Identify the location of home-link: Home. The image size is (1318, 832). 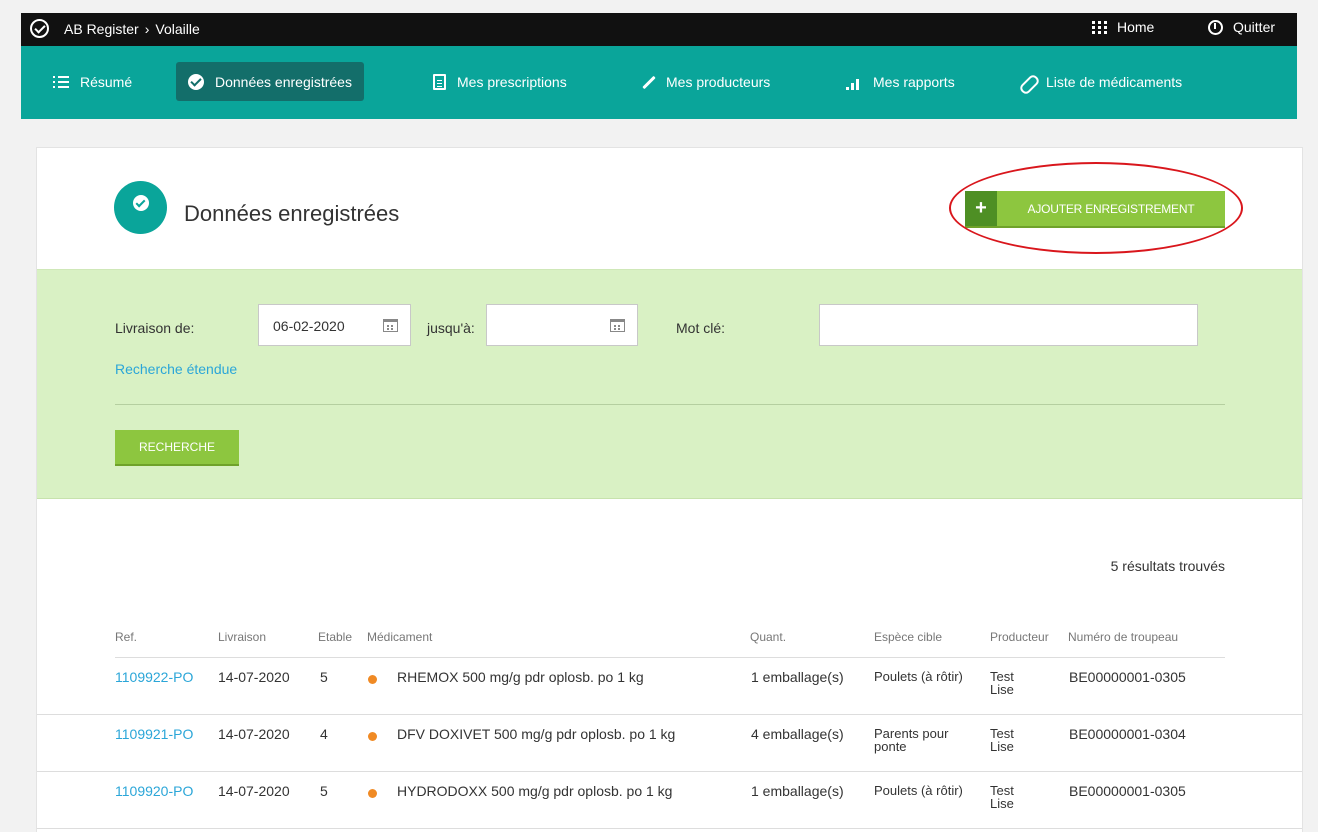
(1123, 27).